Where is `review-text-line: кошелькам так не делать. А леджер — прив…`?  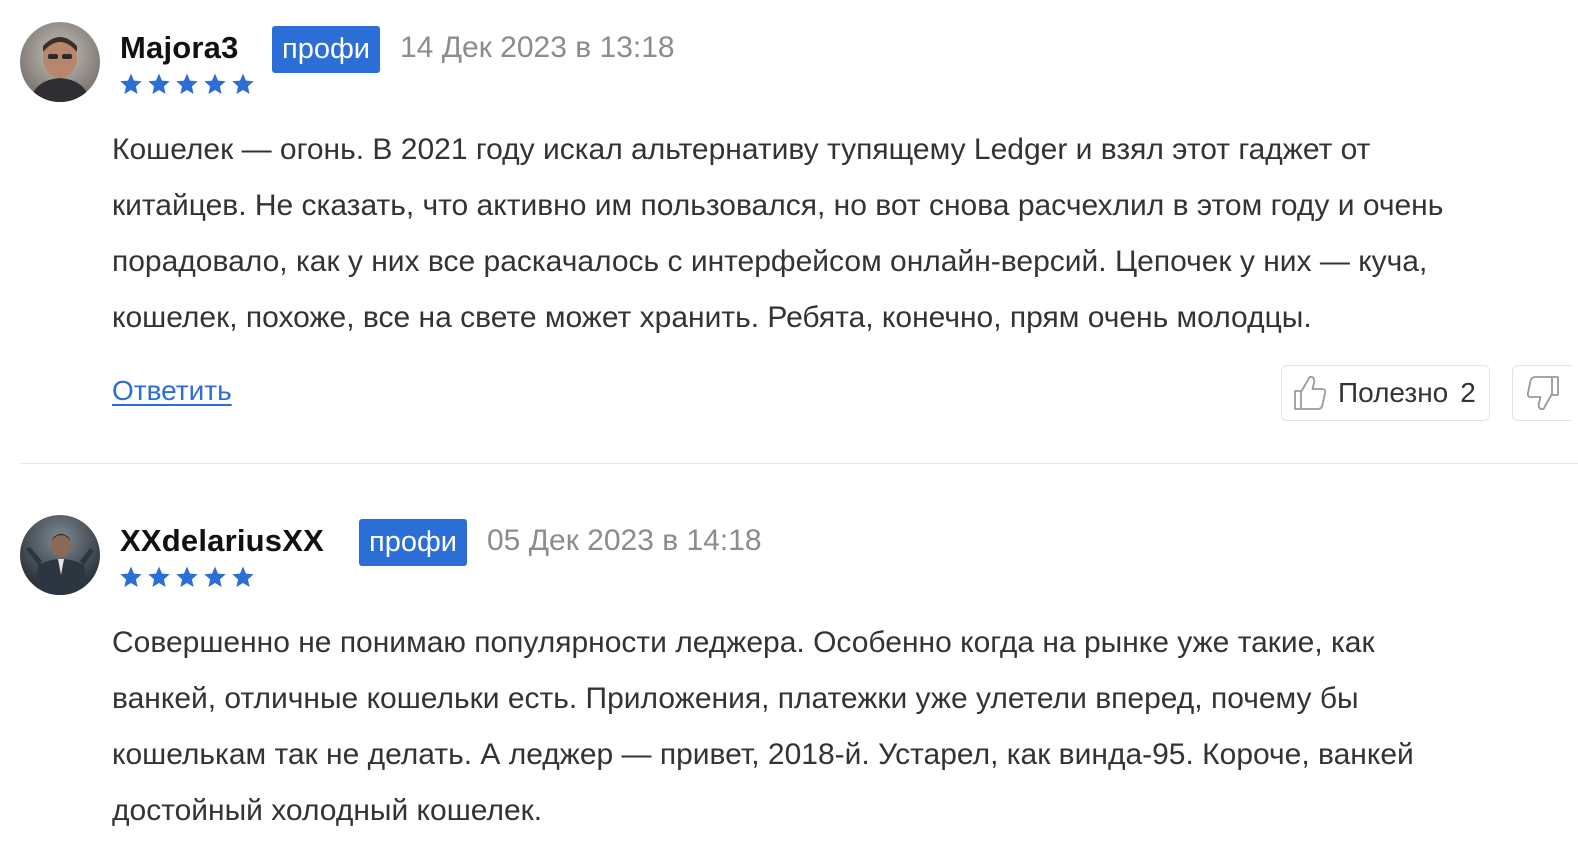 review-text-line: кошелькам так не делать. А леджер — прив… is located at coordinates (763, 754).